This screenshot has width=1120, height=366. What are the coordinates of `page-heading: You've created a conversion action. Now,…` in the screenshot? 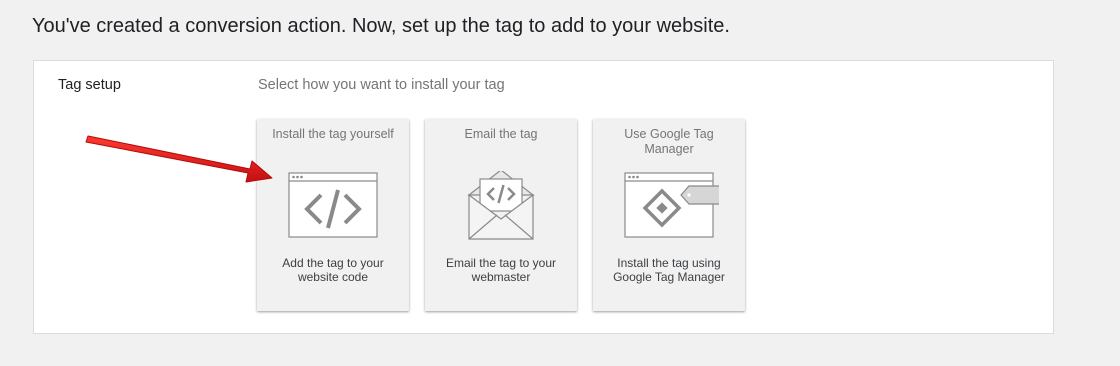 It's located at (381, 26).